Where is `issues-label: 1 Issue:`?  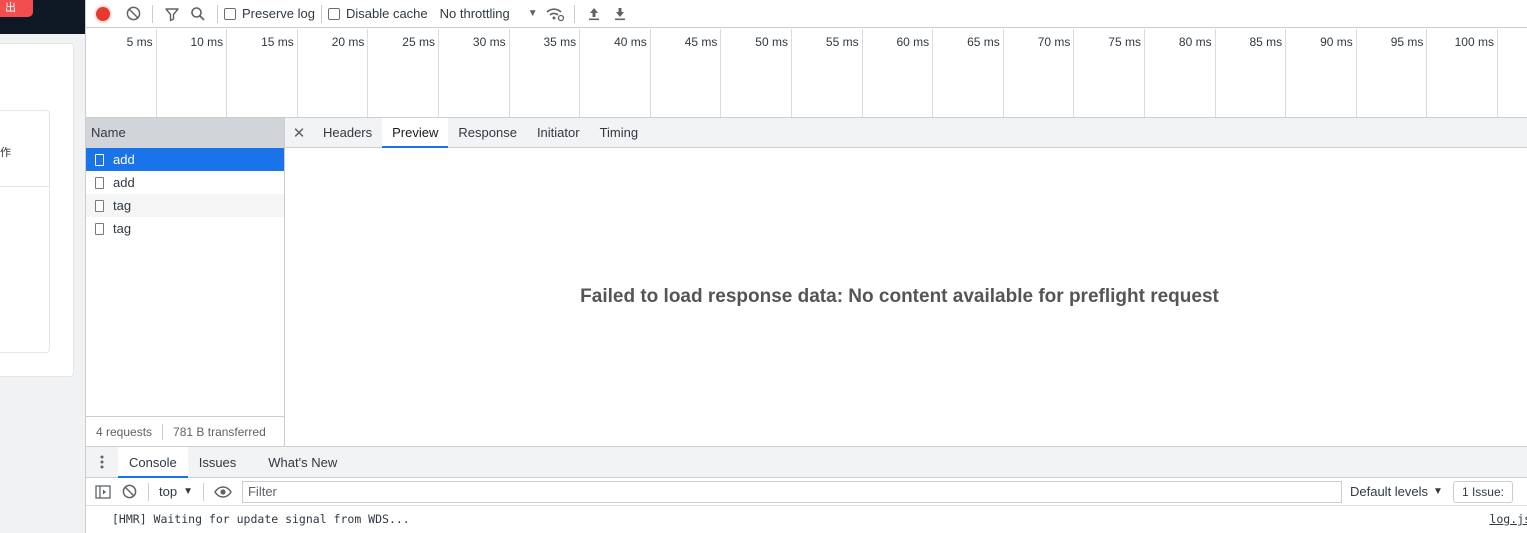
issues-label: 1 Issue: is located at coordinates (1482, 491).